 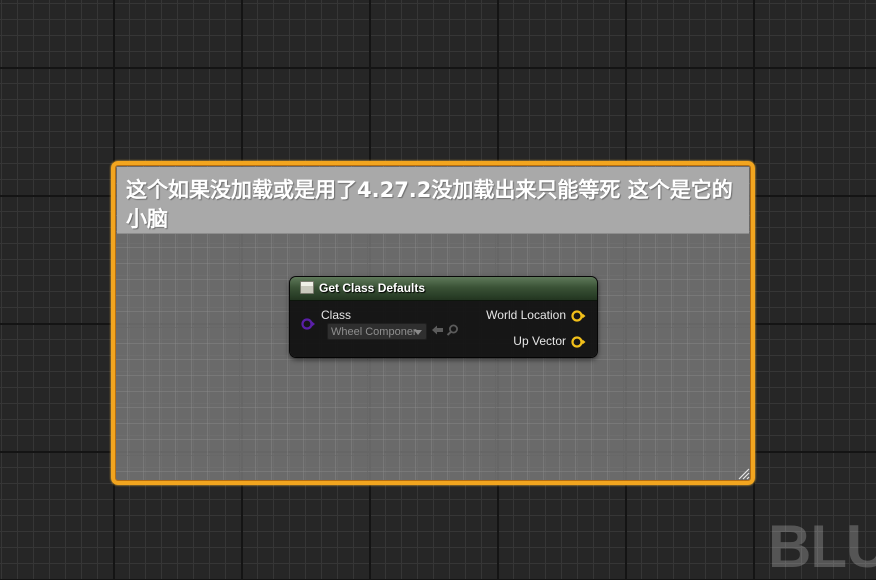 I want to click on up-vector-pin-label: Up Vector, so click(x=539, y=341).